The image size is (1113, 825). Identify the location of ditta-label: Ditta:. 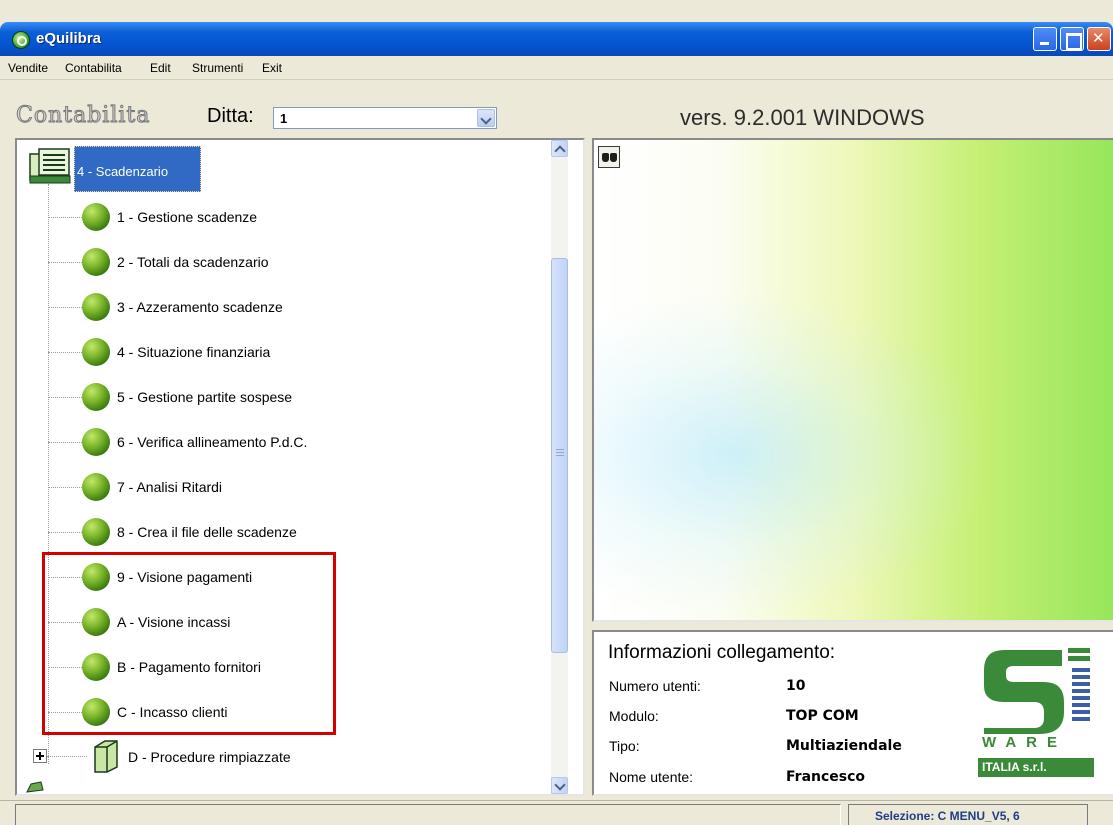
(230, 116).